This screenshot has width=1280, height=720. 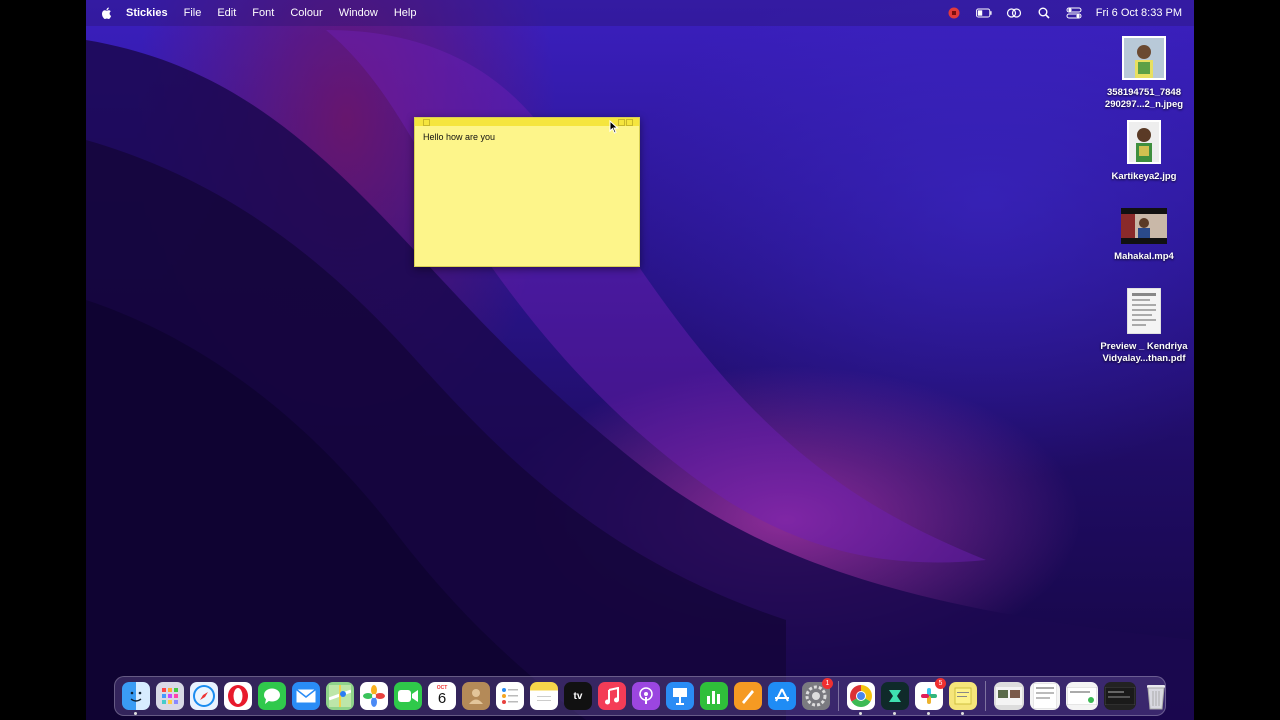 I want to click on mouse-pointer-icon, so click(x=614, y=127).